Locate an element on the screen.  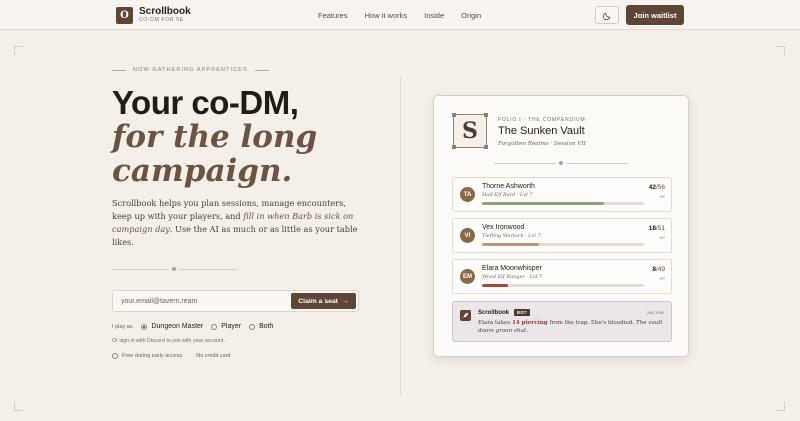
role-option-player: Player is located at coordinates (226, 327).